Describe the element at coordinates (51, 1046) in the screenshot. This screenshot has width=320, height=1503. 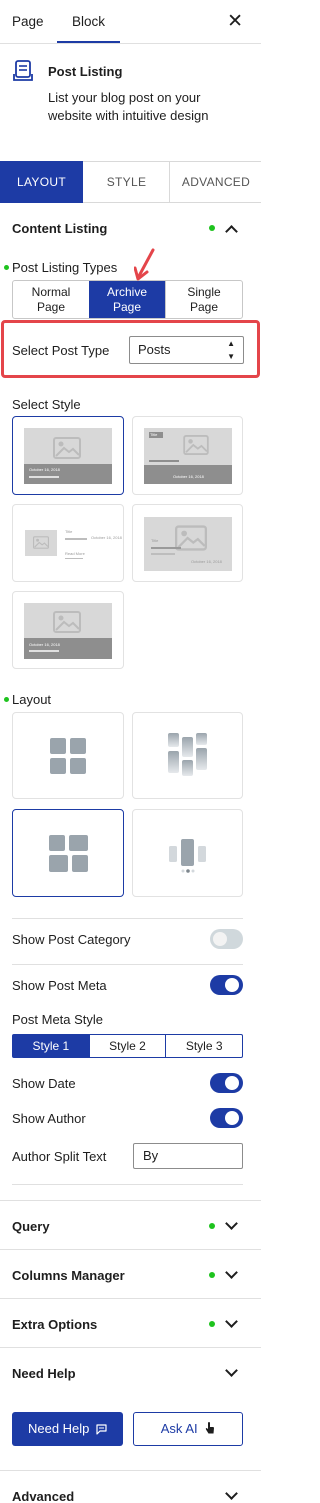
I see `meta-style-1: Style 1` at that location.